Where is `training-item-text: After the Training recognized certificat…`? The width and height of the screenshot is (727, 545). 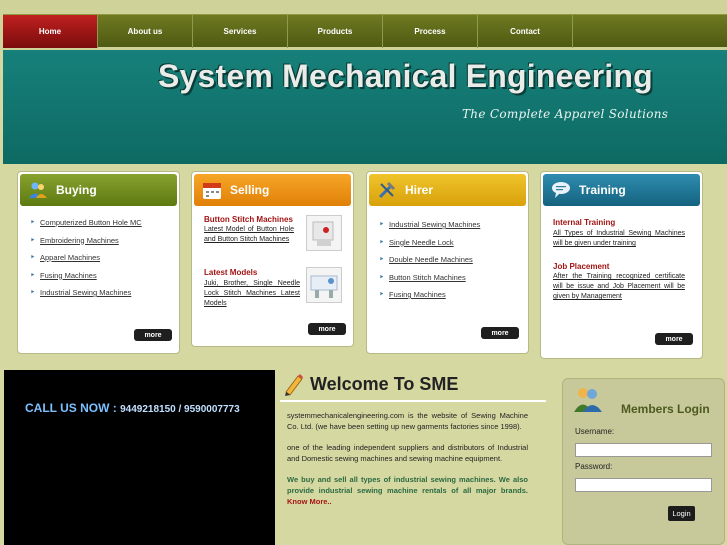 training-item-text: After the Training recognized certificat… is located at coordinates (619, 287).